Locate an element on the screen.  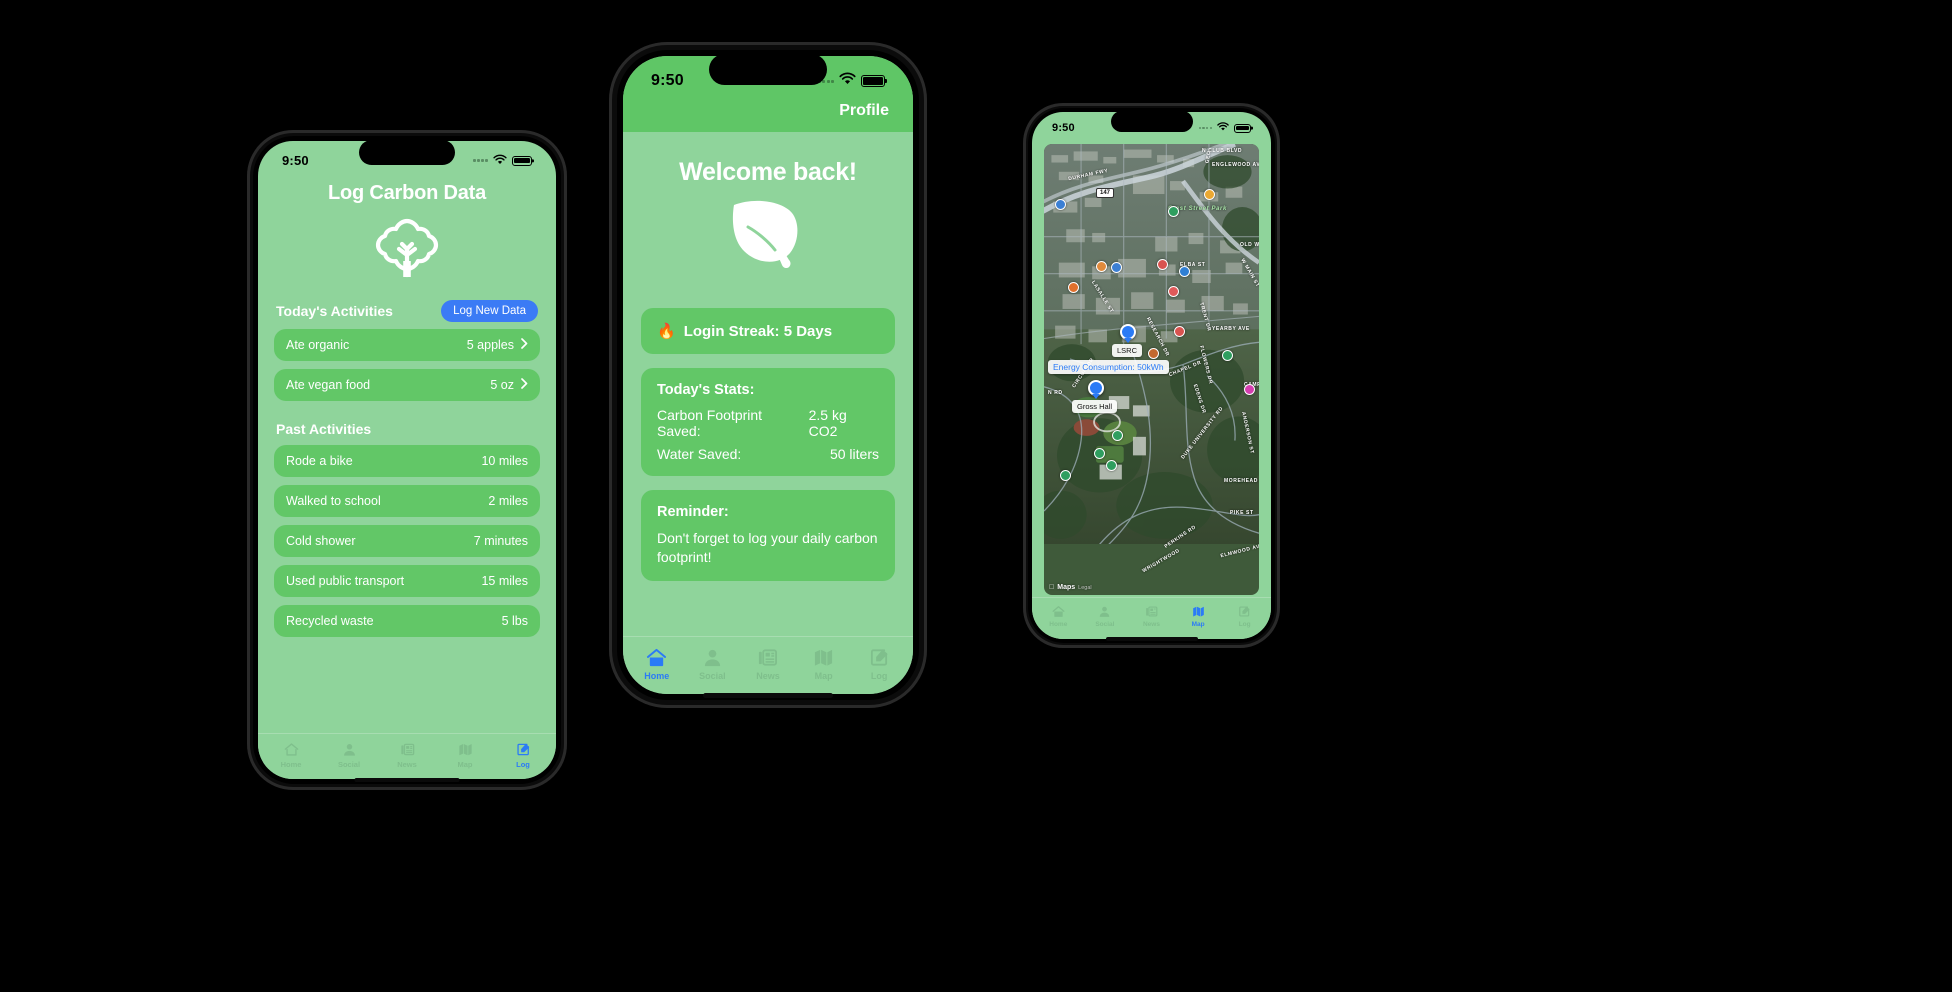
stat-label: Water Saved: is located at coordinates (699, 454).